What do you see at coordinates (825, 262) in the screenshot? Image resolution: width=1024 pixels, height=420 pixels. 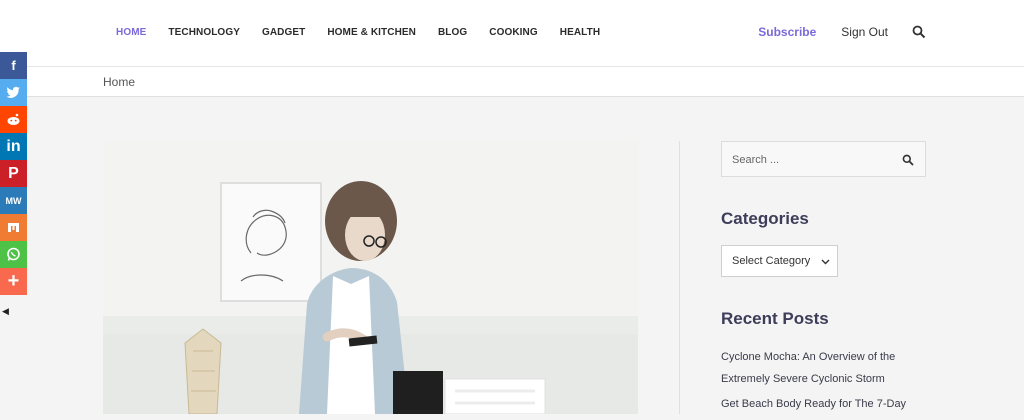 I see `chevron-down-icon` at bounding box center [825, 262].